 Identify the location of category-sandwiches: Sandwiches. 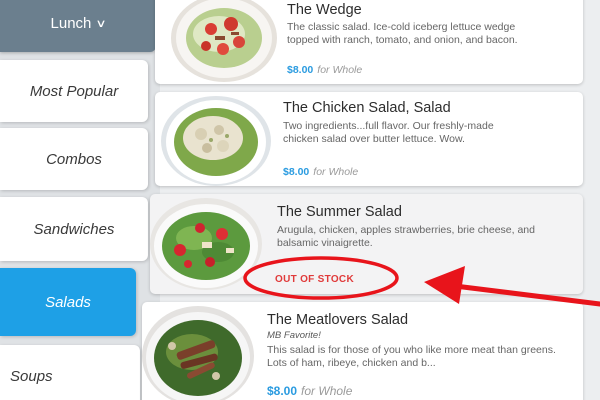
(74, 229).